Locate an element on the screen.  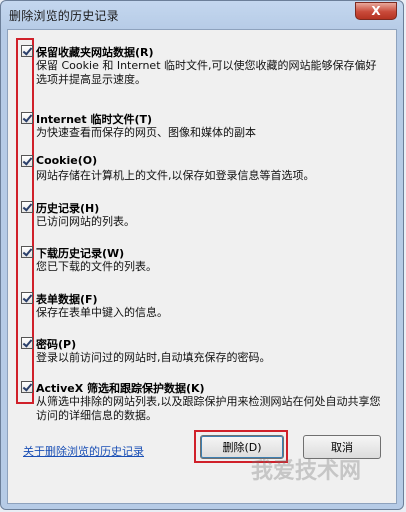
checkbox-passwords is located at coordinates (27, 343).